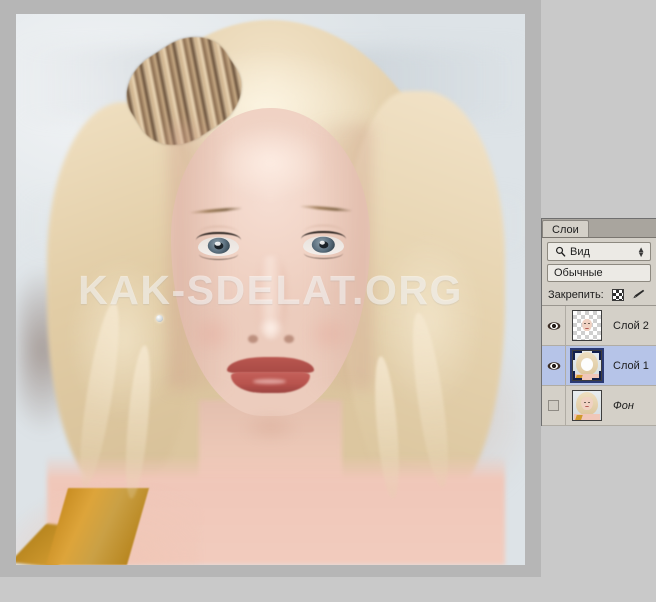  What do you see at coordinates (329, 333) in the screenshot?
I see `cheek-right` at bounding box center [329, 333].